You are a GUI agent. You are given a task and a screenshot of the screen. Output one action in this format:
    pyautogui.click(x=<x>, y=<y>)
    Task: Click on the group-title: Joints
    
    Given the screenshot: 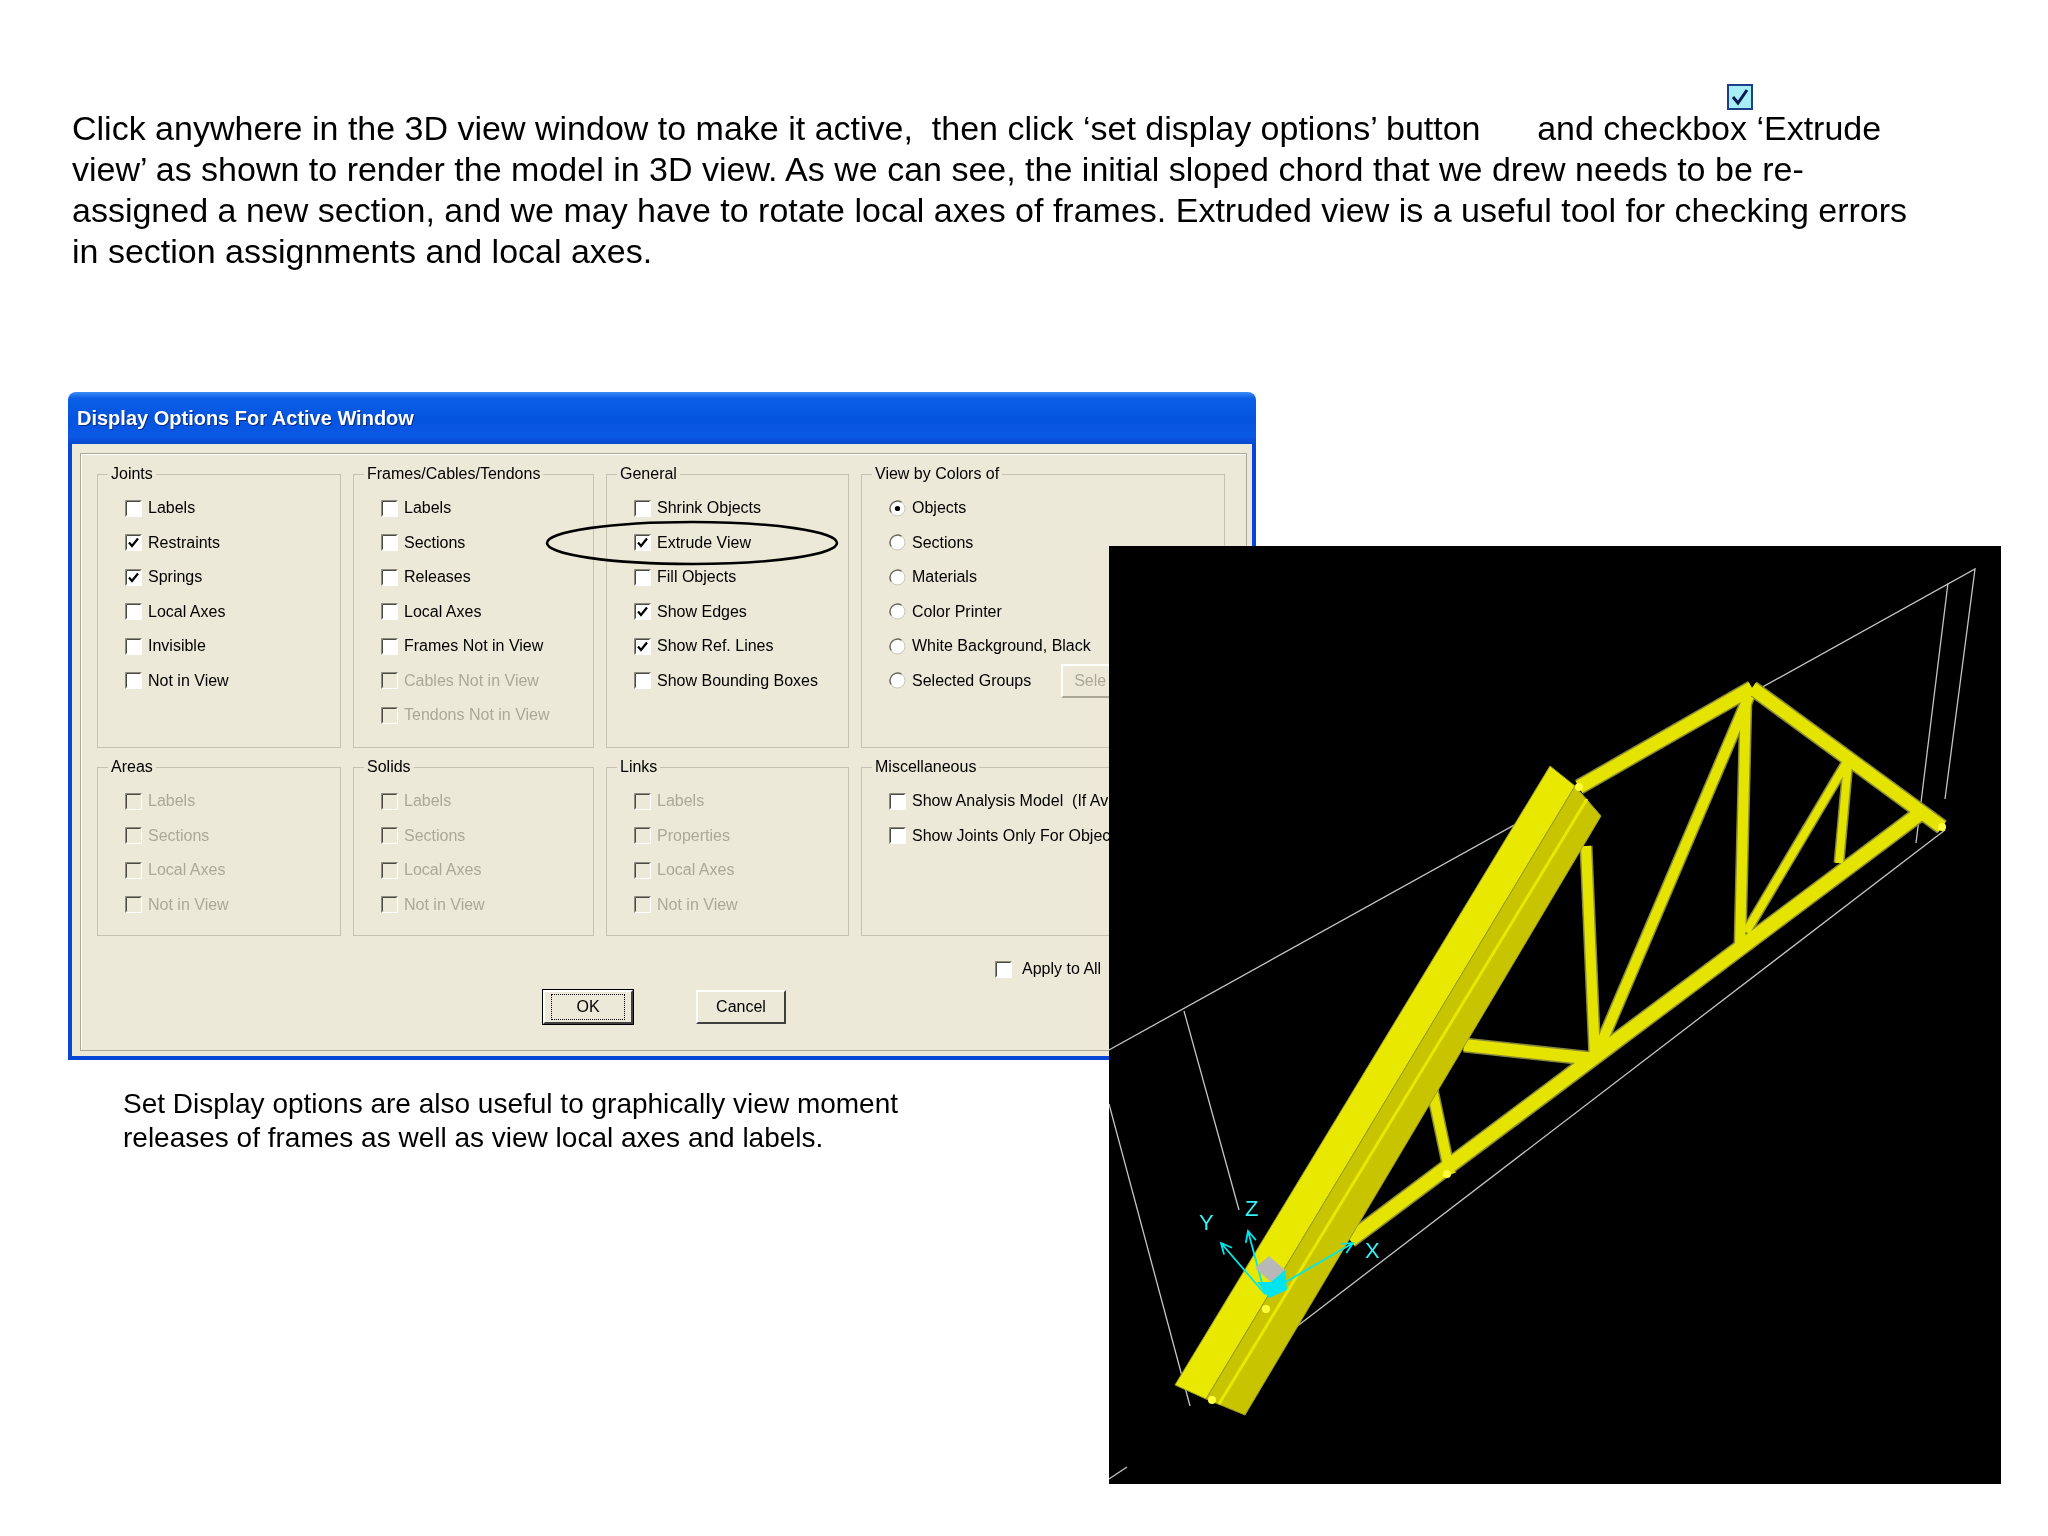 What is the action you would take?
    pyautogui.click(x=132, y=474)
    